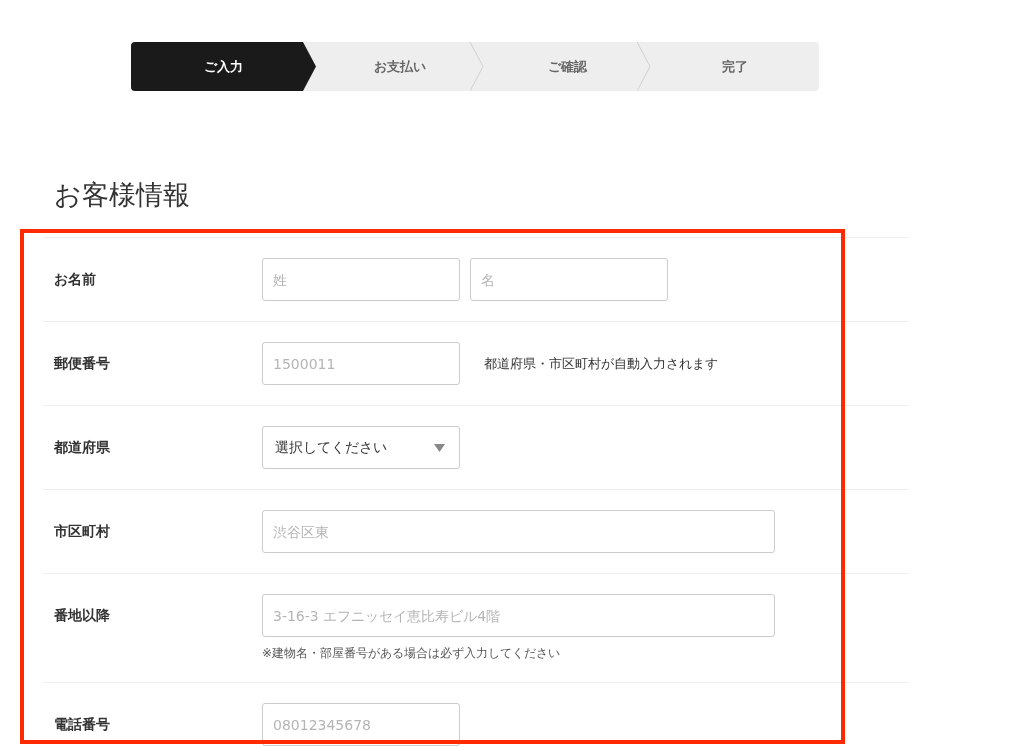 The height and width of the screenshot is (748, 1024). Describe the element at coordinates (82, 363) in the screenshot. I see `field-label: 郵便番号` at that location.